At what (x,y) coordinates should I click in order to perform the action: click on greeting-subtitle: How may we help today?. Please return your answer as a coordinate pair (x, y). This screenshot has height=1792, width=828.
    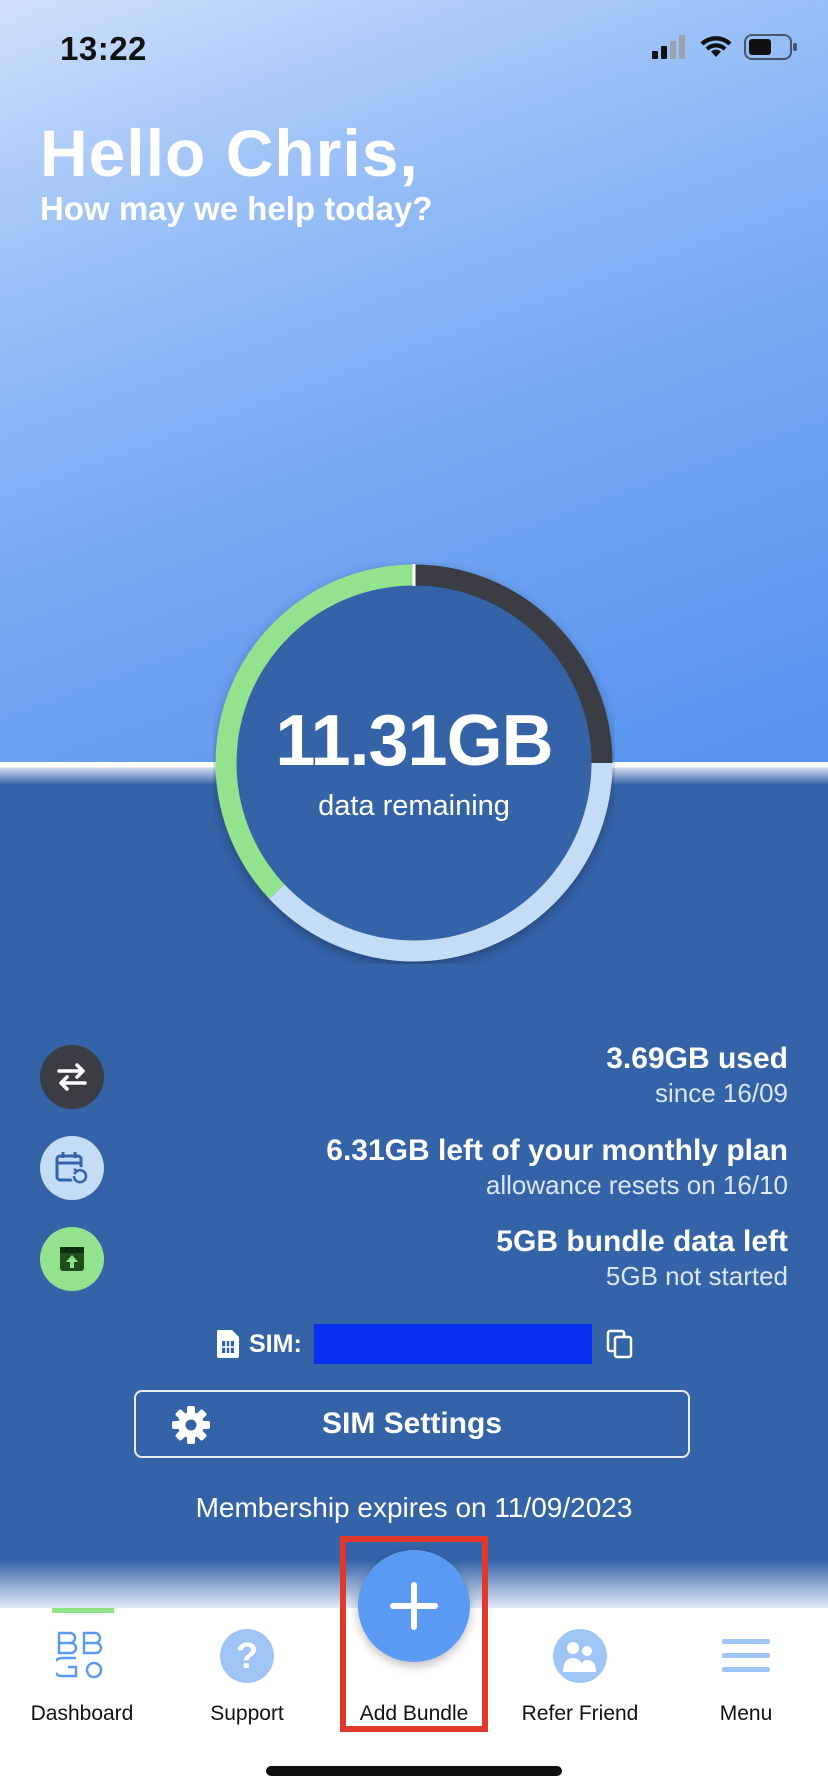
    Looking at the image, I should click on (236, 208).